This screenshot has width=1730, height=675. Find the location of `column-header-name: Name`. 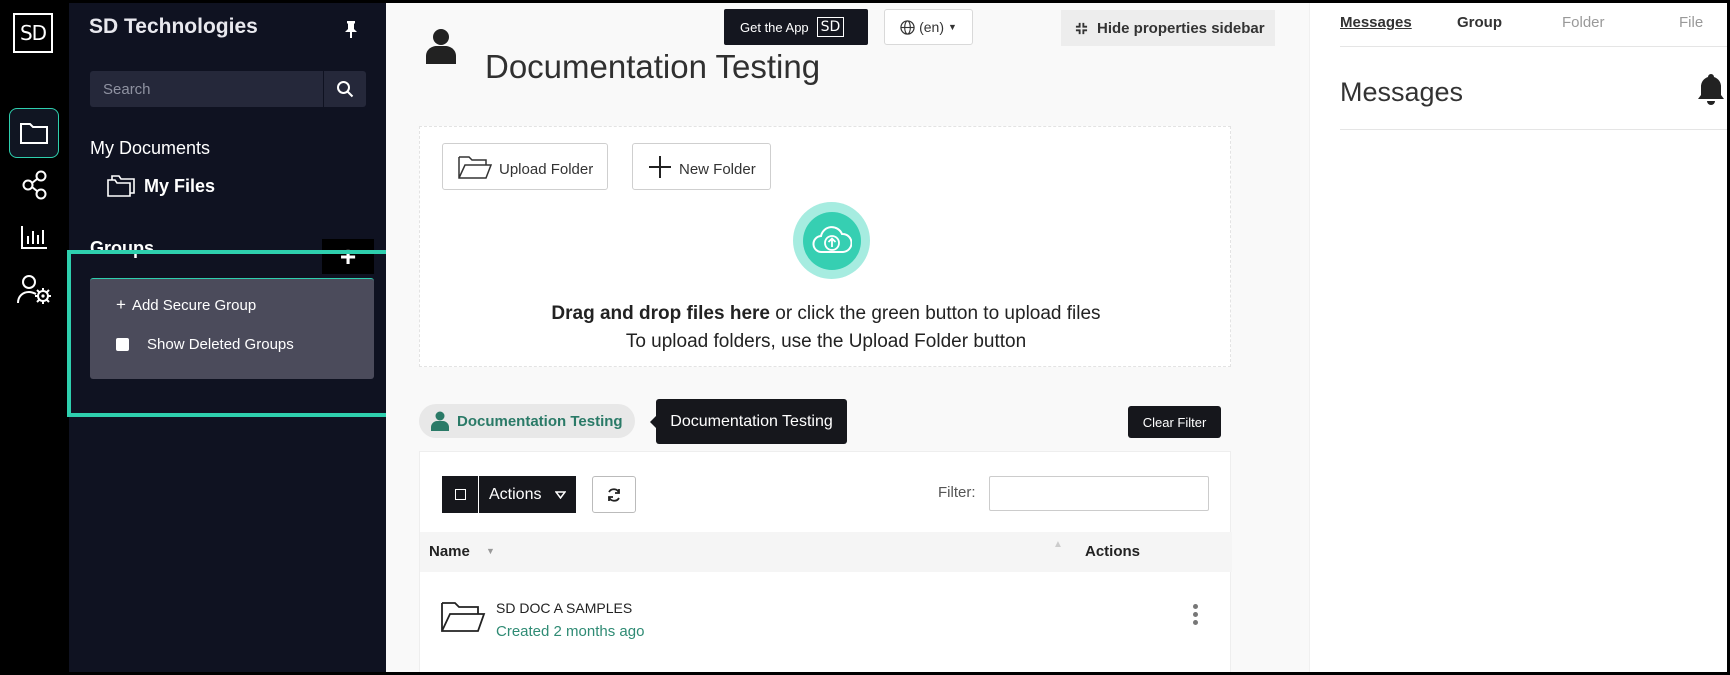

column-header-name: Name is located at coordinates (449, 551).